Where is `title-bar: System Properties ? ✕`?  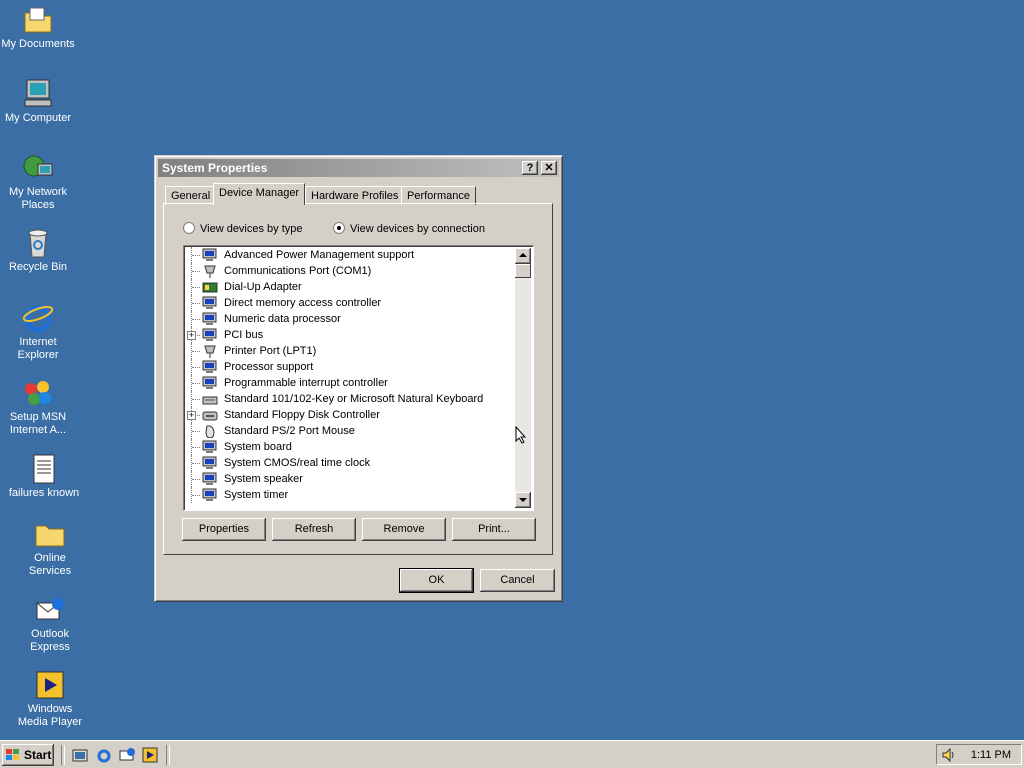 title-bar: System Properties ? ✕ is located at coordinates (358, 168).